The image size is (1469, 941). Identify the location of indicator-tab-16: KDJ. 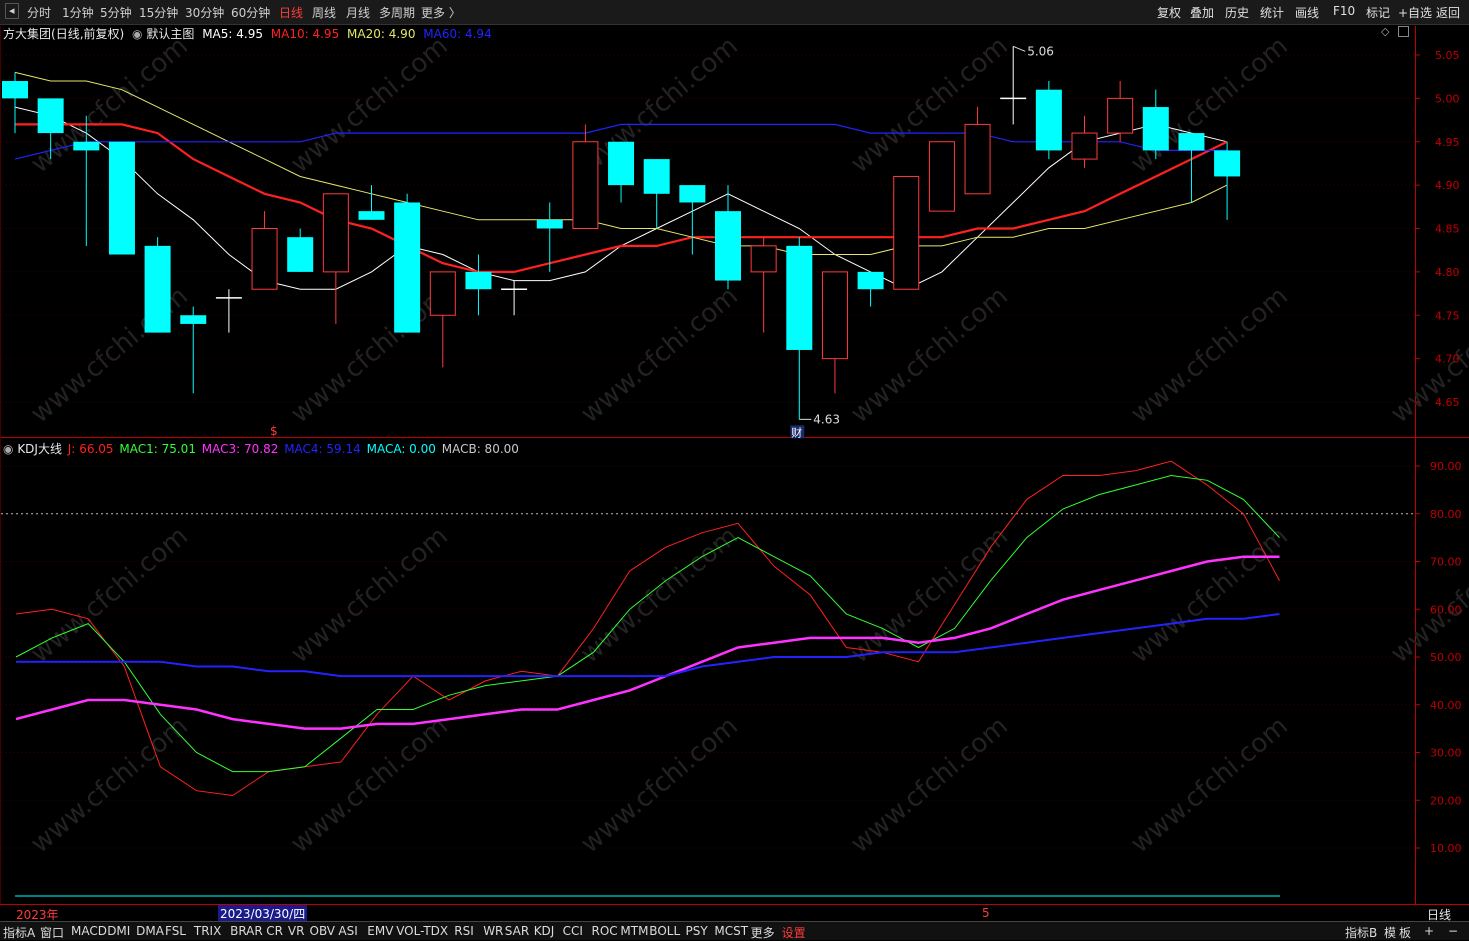
(544, 931).